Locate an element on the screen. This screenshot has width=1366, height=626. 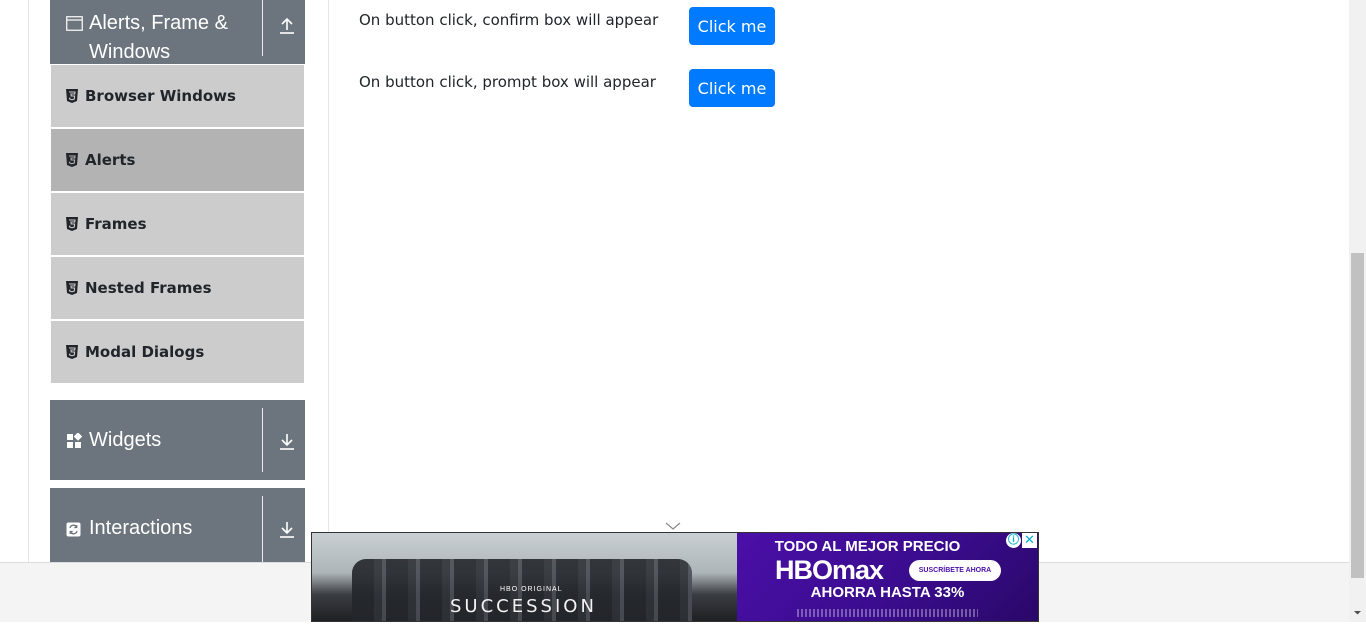
ad-subscribe-button: SUSCRÍBETE AHORA is located at coordinates (955, 570).